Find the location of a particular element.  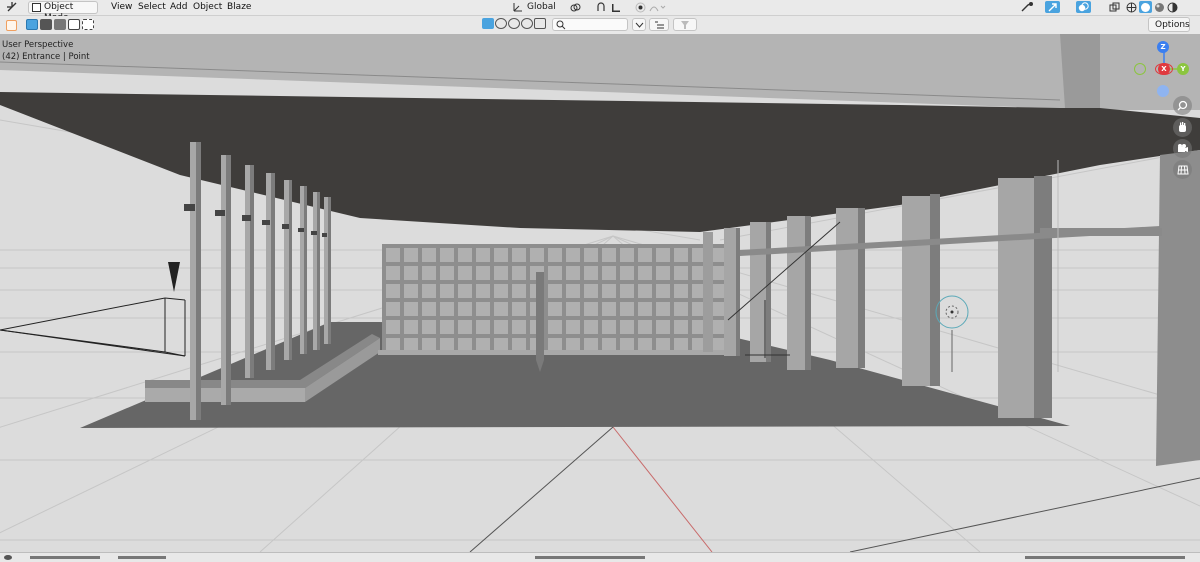

filter-dropdown is located at coordinates (639, 24).